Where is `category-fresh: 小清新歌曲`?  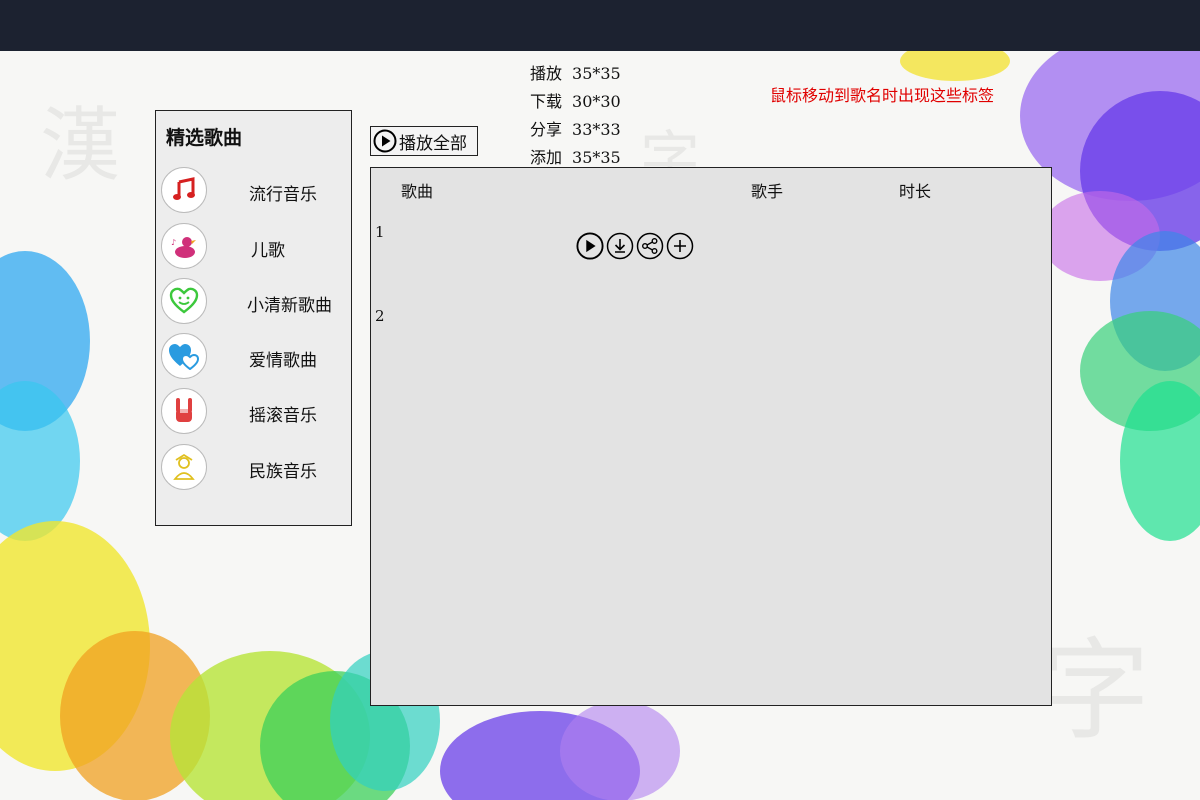 category-fresh: 小清新歌曲 is located at coordinates (256, 301).